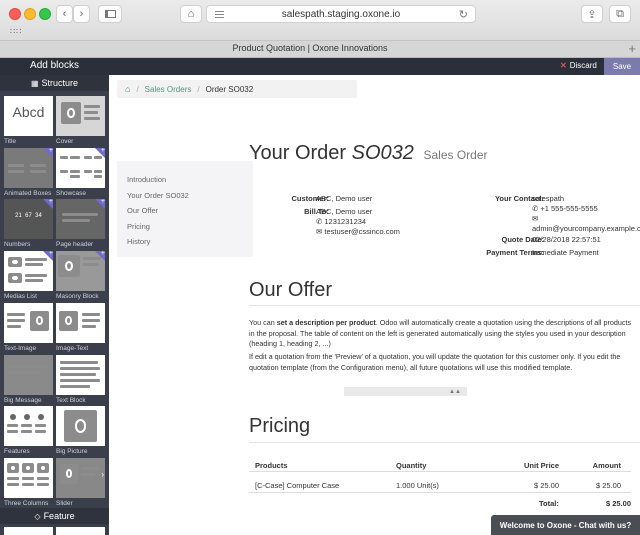 This screenshot has width=640, height=535. I want to click on grid-icon: ∷∷, so click(16, 32).